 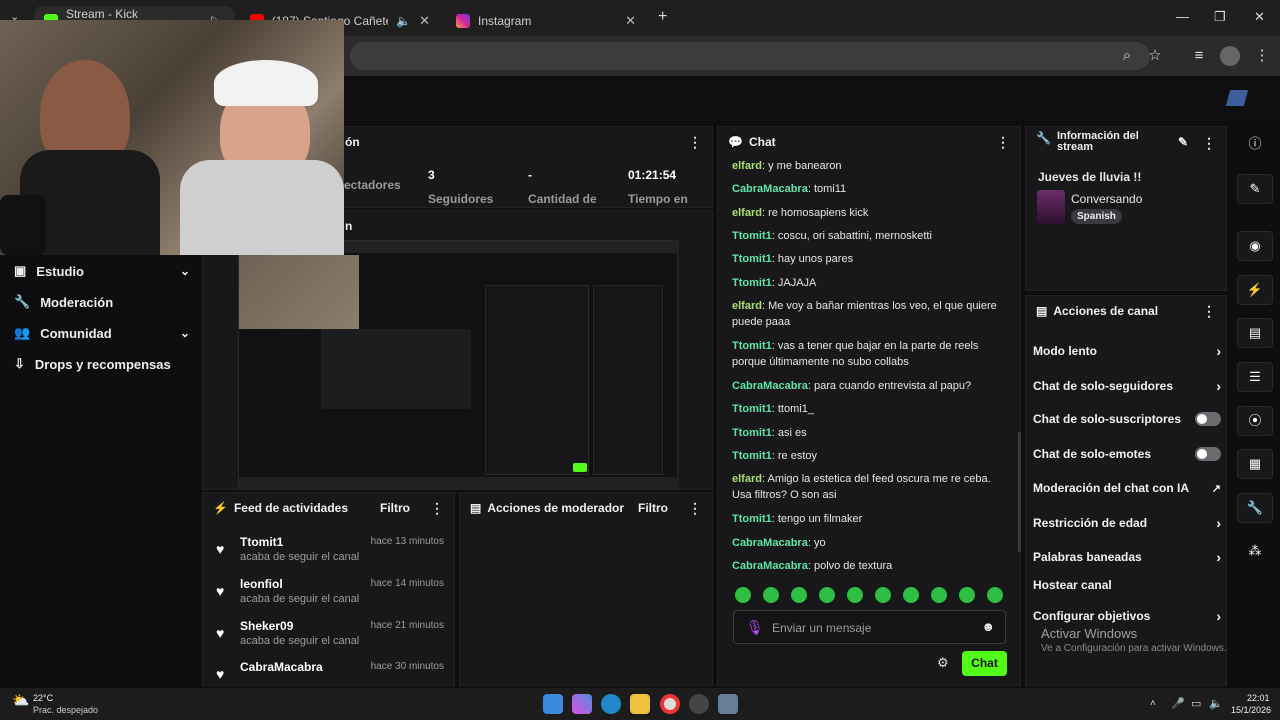 What do you see at coordinates (1259, 17) in the screenshot?
I see `close-window-button: ✕` at bounding box center [1259, 17].